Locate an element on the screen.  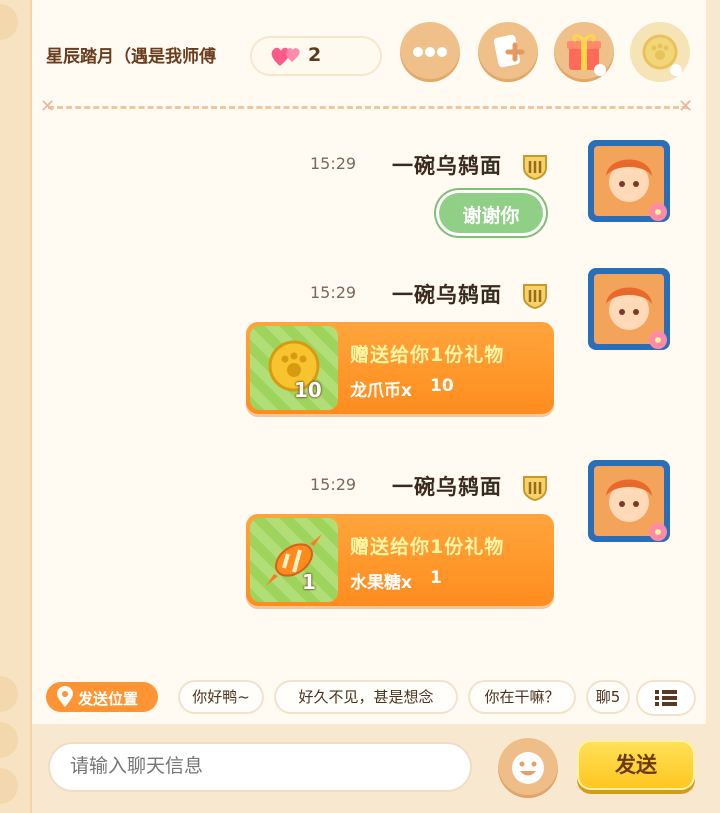
chat-header: 星辰踏月（遇是我师傅 2 is located at coordinates (369, 48).